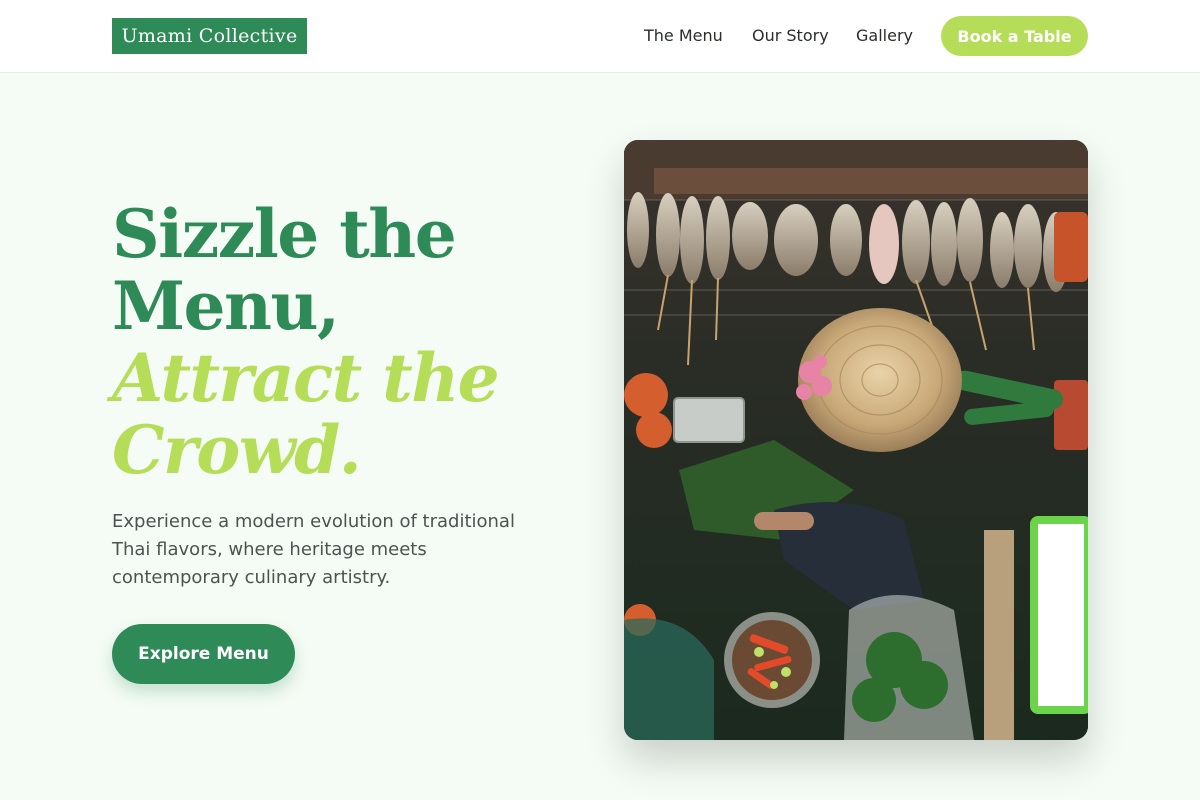 This screenshot has height=800, width=1200. Describe the element at coordinates (209, 36) in the screenshot. I see `brand-logo: Umami Collective` at that location.